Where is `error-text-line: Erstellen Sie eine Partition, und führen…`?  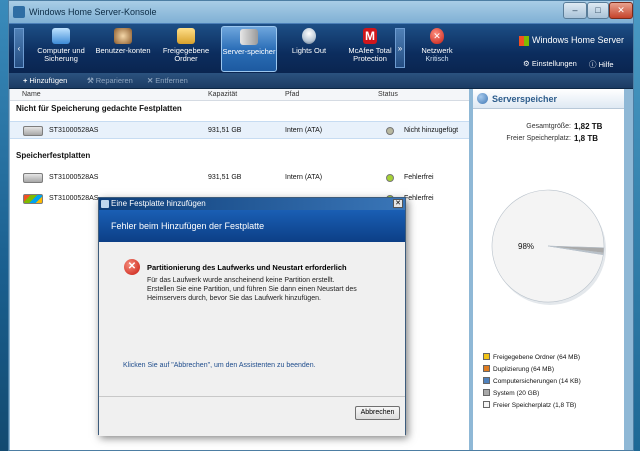
error-text-line: Erstellen Sie eine Partition, und führen… is located at coordinates (252, 289).